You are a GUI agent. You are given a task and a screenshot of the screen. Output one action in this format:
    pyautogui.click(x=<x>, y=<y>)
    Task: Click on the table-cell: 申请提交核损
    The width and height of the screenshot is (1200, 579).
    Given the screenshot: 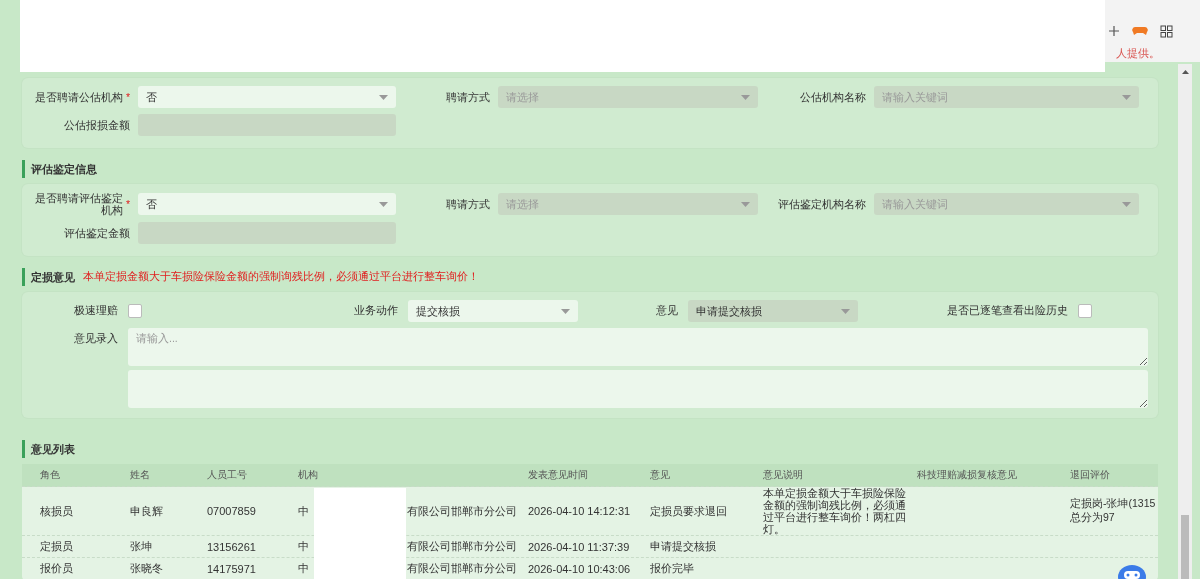 What is the action you would take?
    pyautogui.click(x=683, y=546)
    